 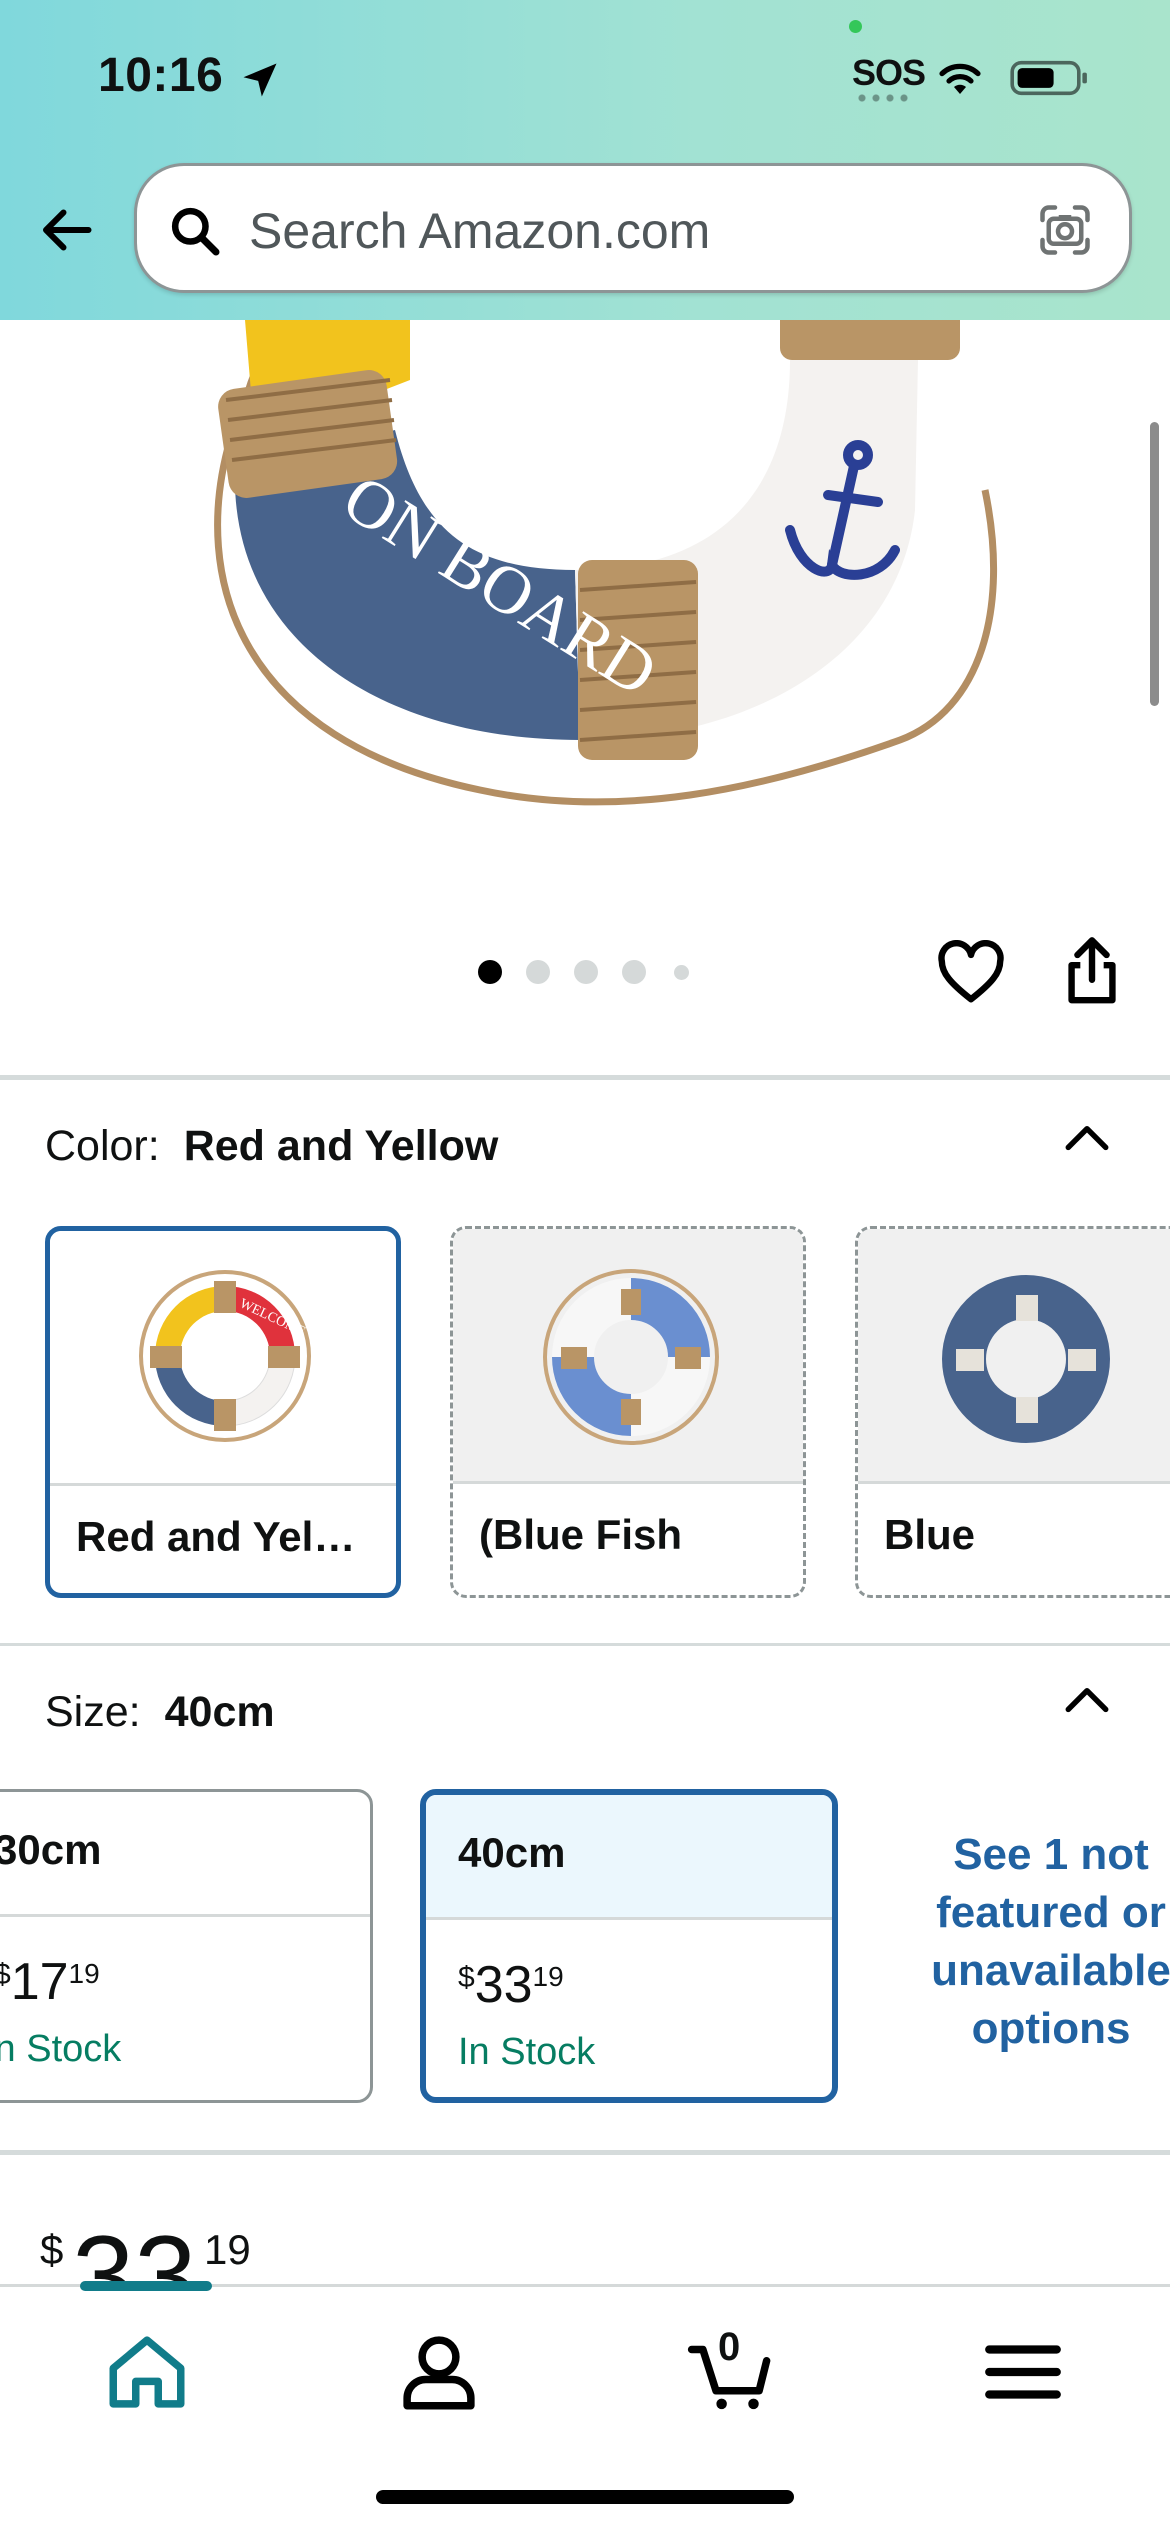 I want to click on share-icon, so click(x=1092, y=971).